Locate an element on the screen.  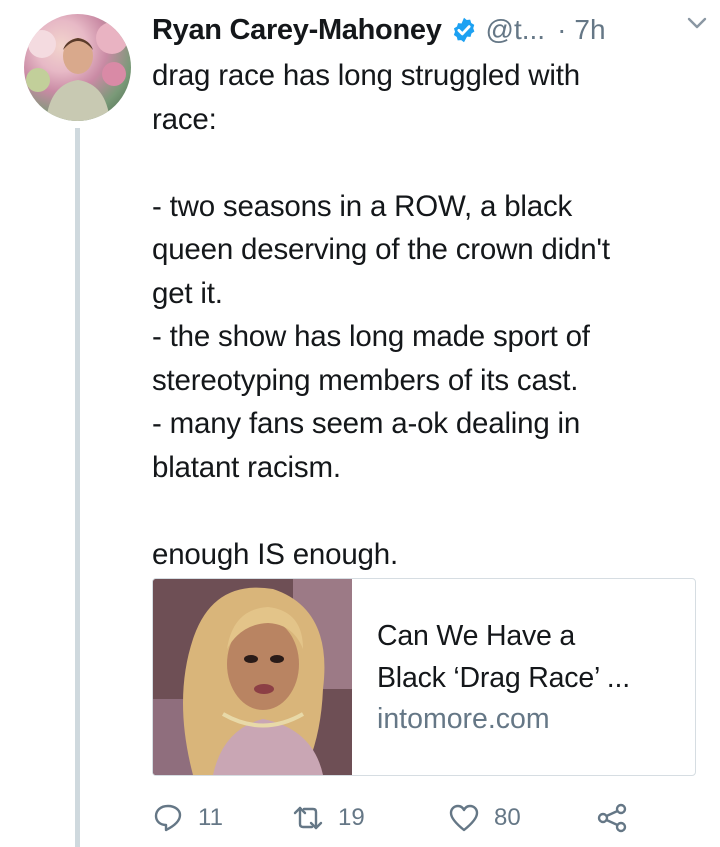
retweet-count: 19 is located at coordinates (351, 817).